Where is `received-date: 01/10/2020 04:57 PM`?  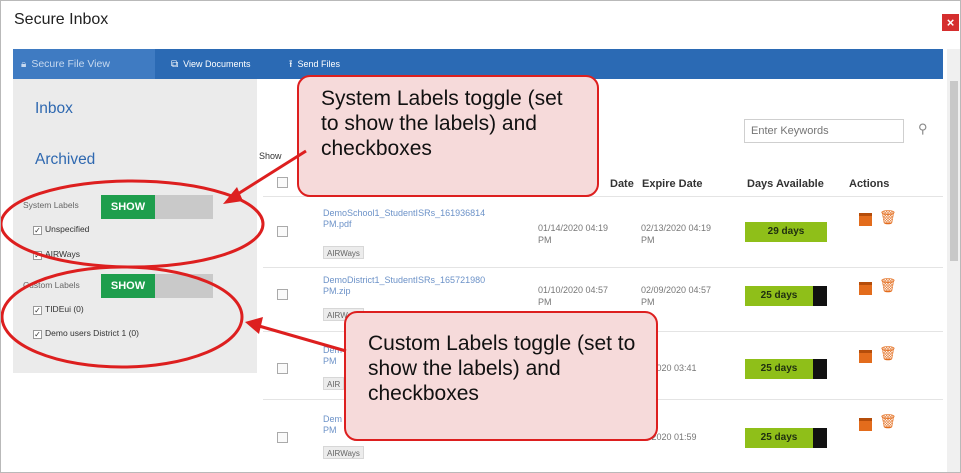
received-date: 01/10/2020 04:57 PM is located at coordinates (573, 296).